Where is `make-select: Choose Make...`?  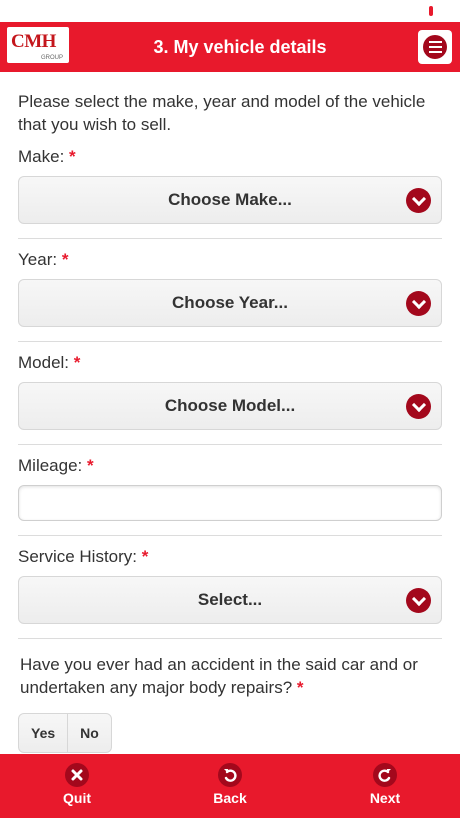 make-select: Choose Make... is located at coordinates (230, 200).